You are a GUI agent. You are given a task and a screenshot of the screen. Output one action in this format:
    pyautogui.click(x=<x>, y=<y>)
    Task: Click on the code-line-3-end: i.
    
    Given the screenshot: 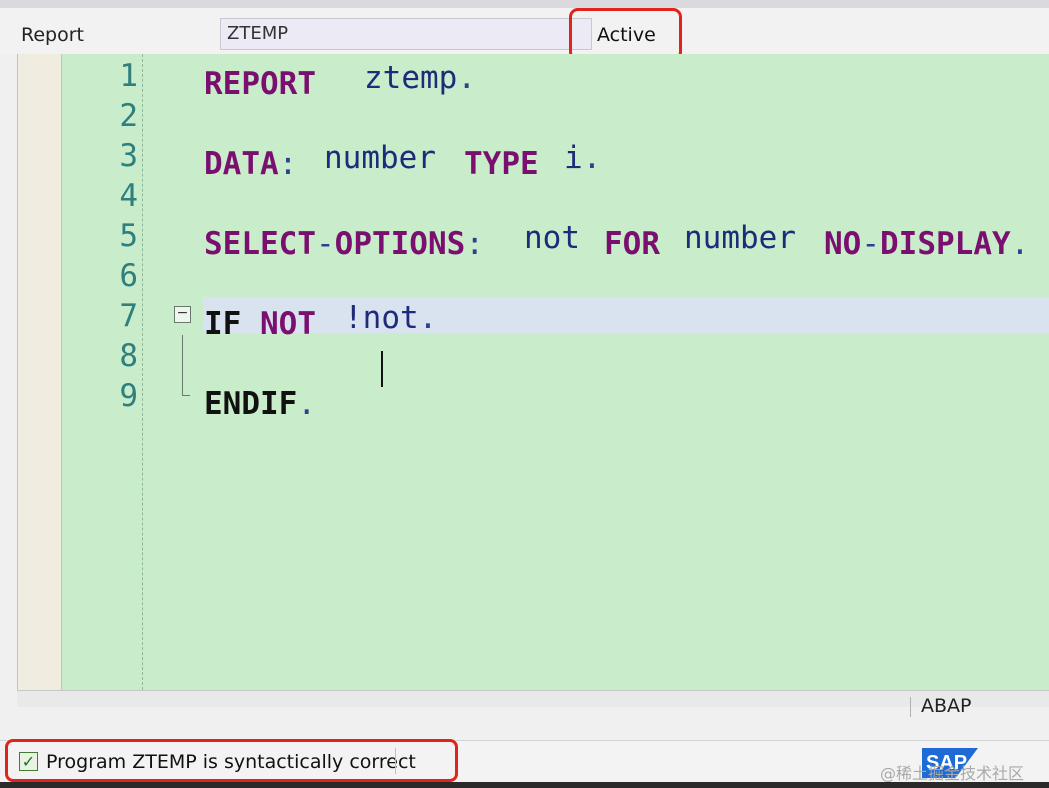 What is the action you would take?
    pyautogui.click(x=582, y=158)
    